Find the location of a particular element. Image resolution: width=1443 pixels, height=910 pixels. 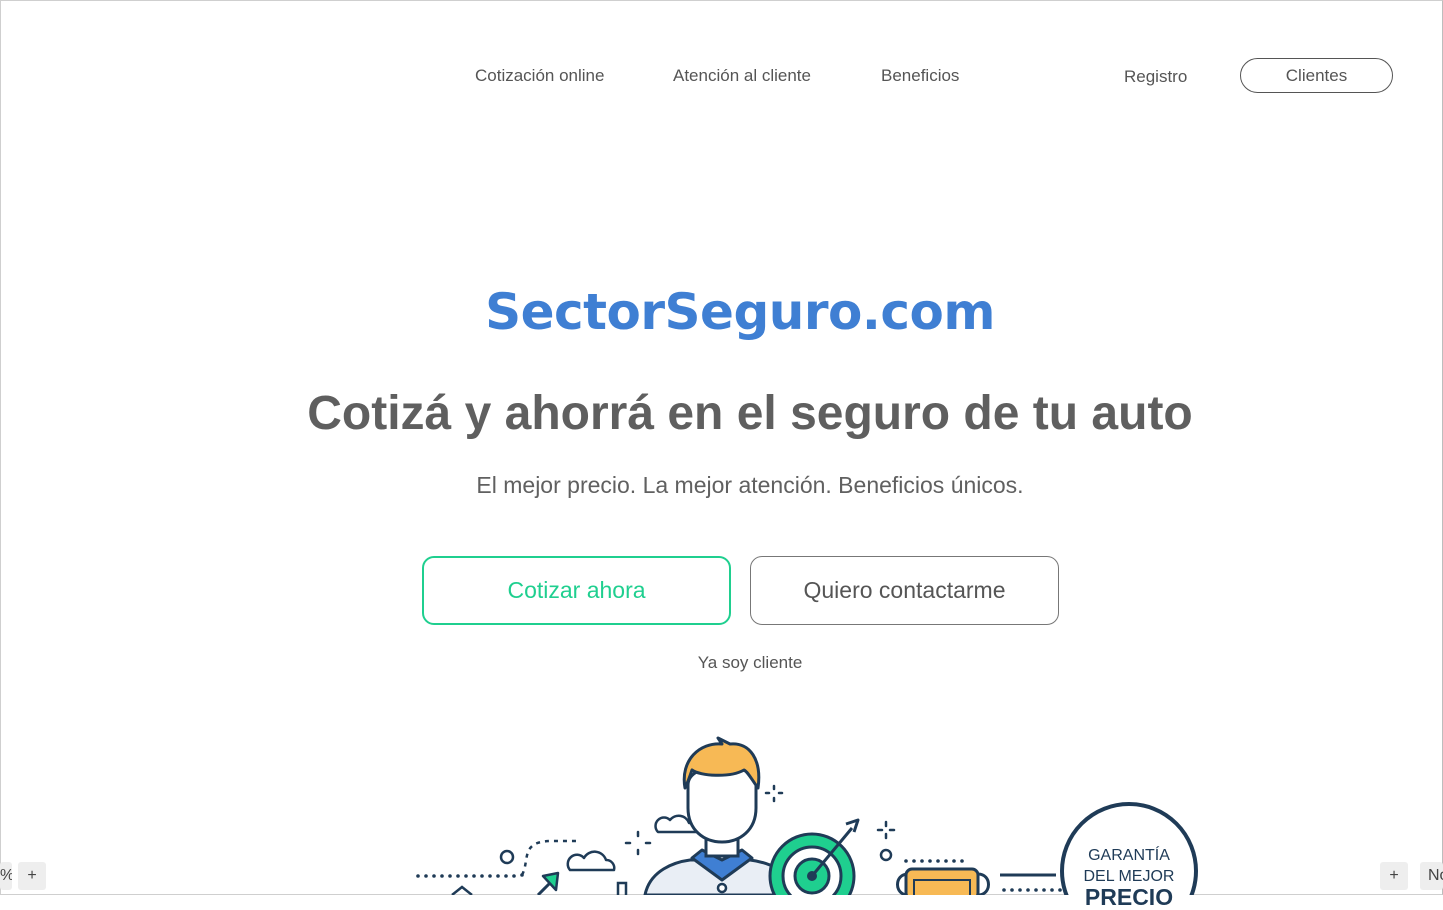

zoom-in-button: + is located at coordinates (32, 876).